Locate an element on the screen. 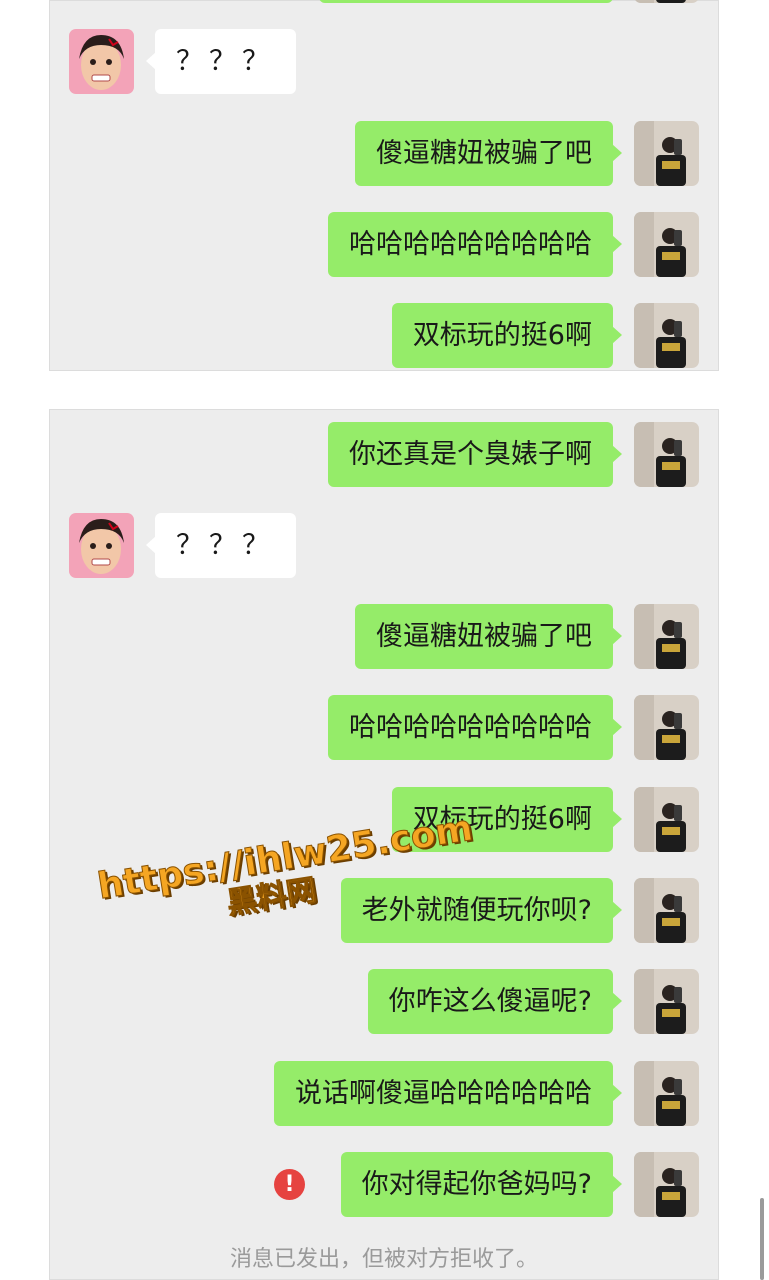 The height and width of the screenshot is (1280, 769). system-notice: 消息已发出，但被对方拒收了。 is located at coordinates (383, 1259).